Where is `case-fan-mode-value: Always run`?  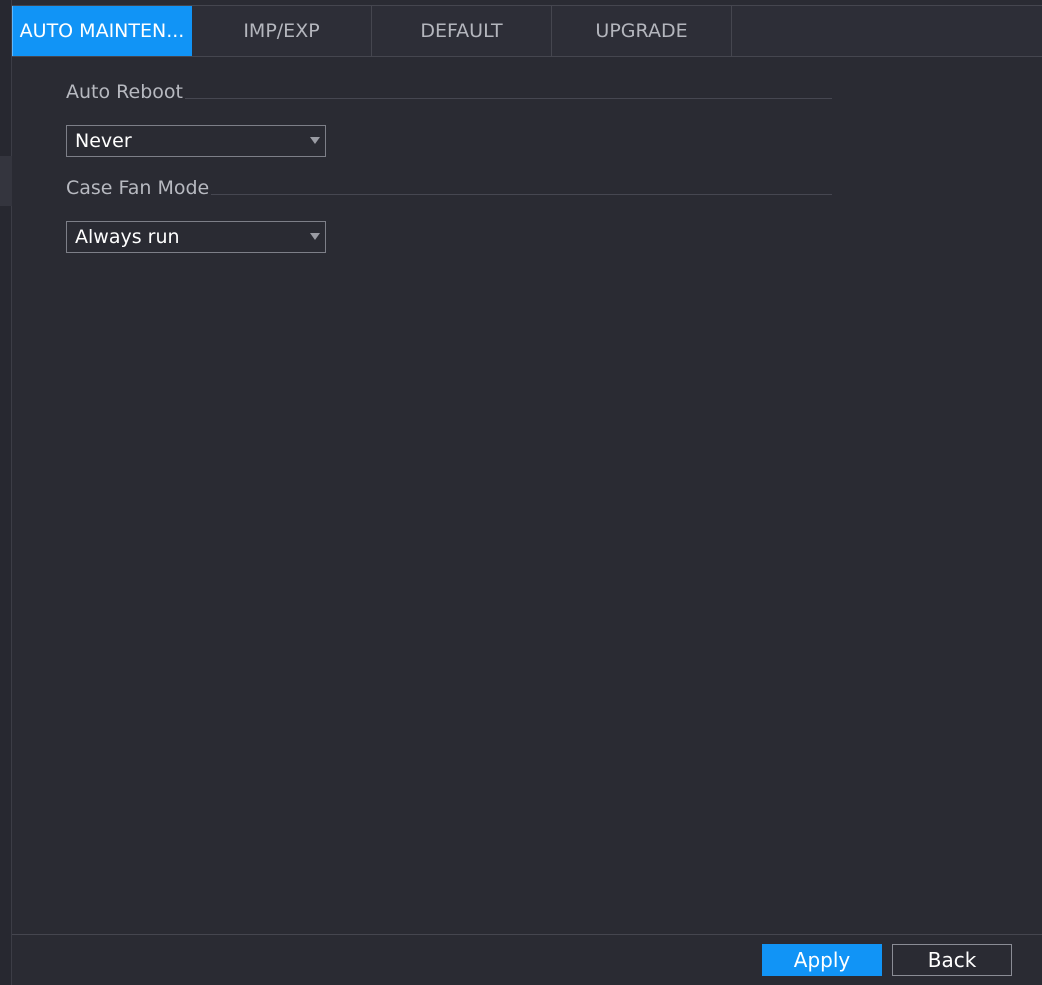
case-fan-mode-value: Always run is located at coordinates (127, 237).